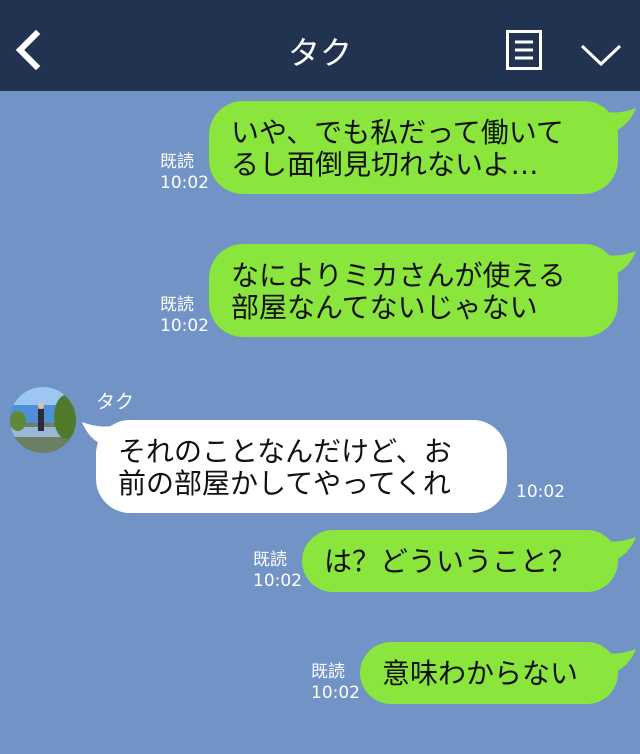 The width and height of the screenshot is (640, 754). What do you see at coordinates (115, 402) in the screenshot?
I see `sender-name: タク` at bounding box center [115, 402].